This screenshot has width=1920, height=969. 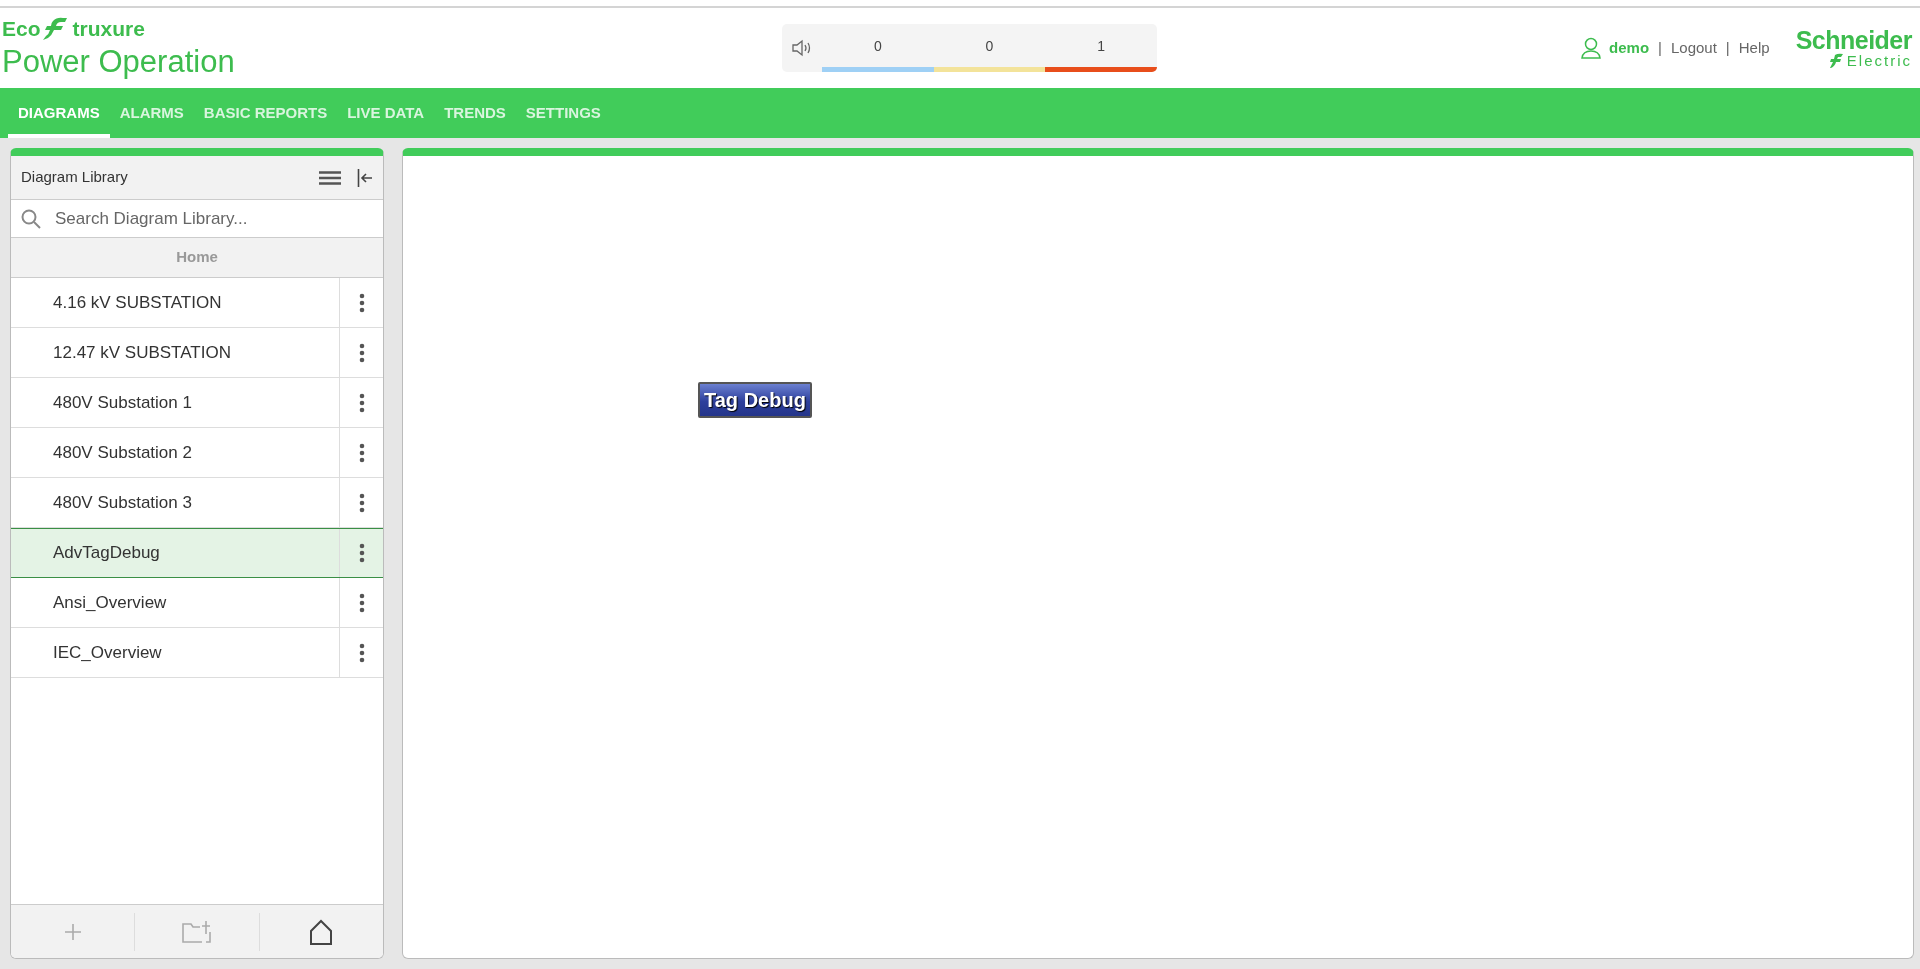 I want to click on logo-text: truxure, so click(x=108, y=29).